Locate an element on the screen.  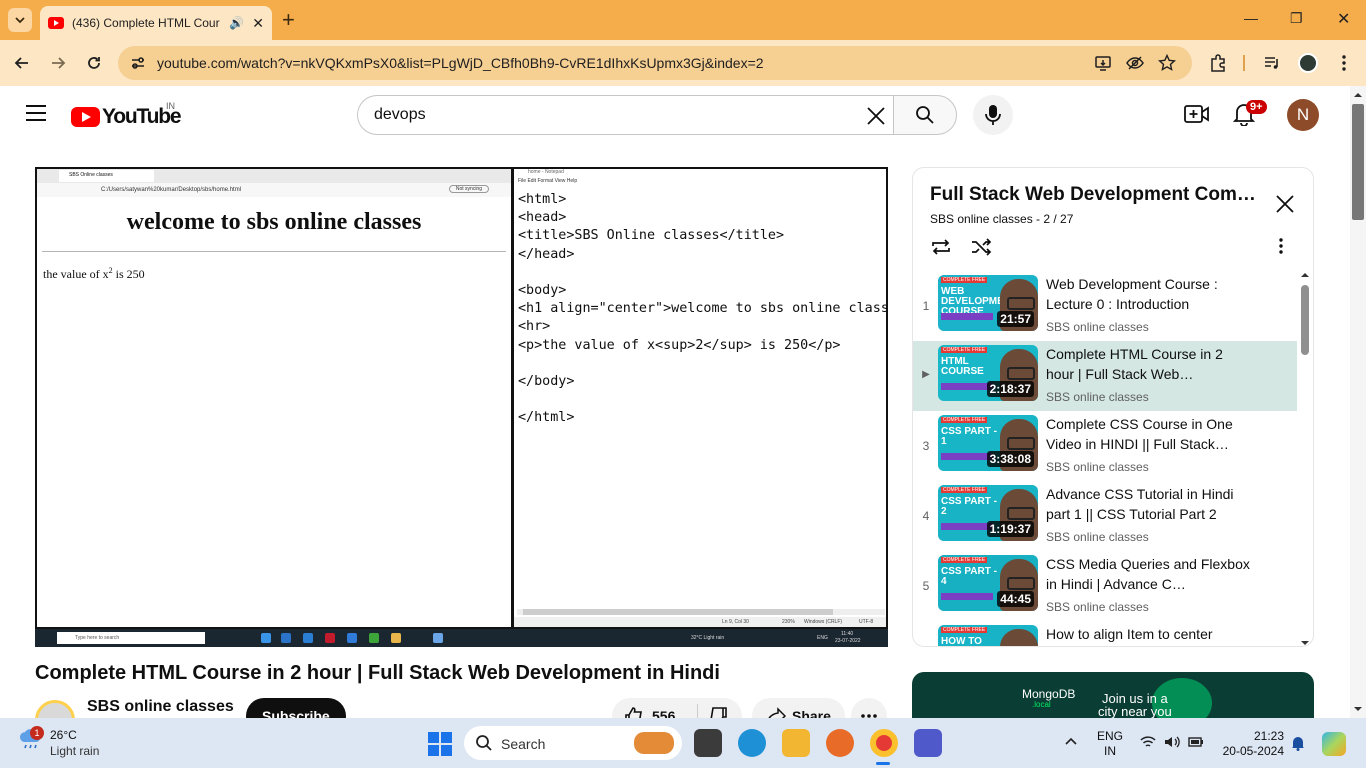
channel-name: SBS online classes is located at coordinates (160, 707).